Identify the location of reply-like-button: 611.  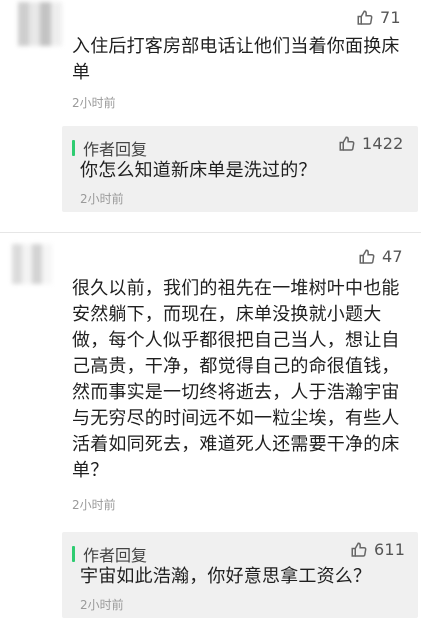
(377, 549).